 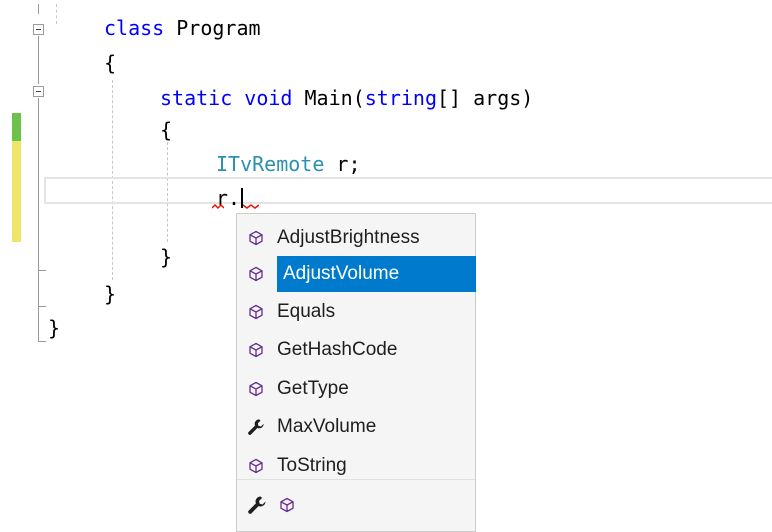 What do you see at coordinates (268, 98) in the screenshot?
I see `keyword-void: void` at bounding box center [268, 98].